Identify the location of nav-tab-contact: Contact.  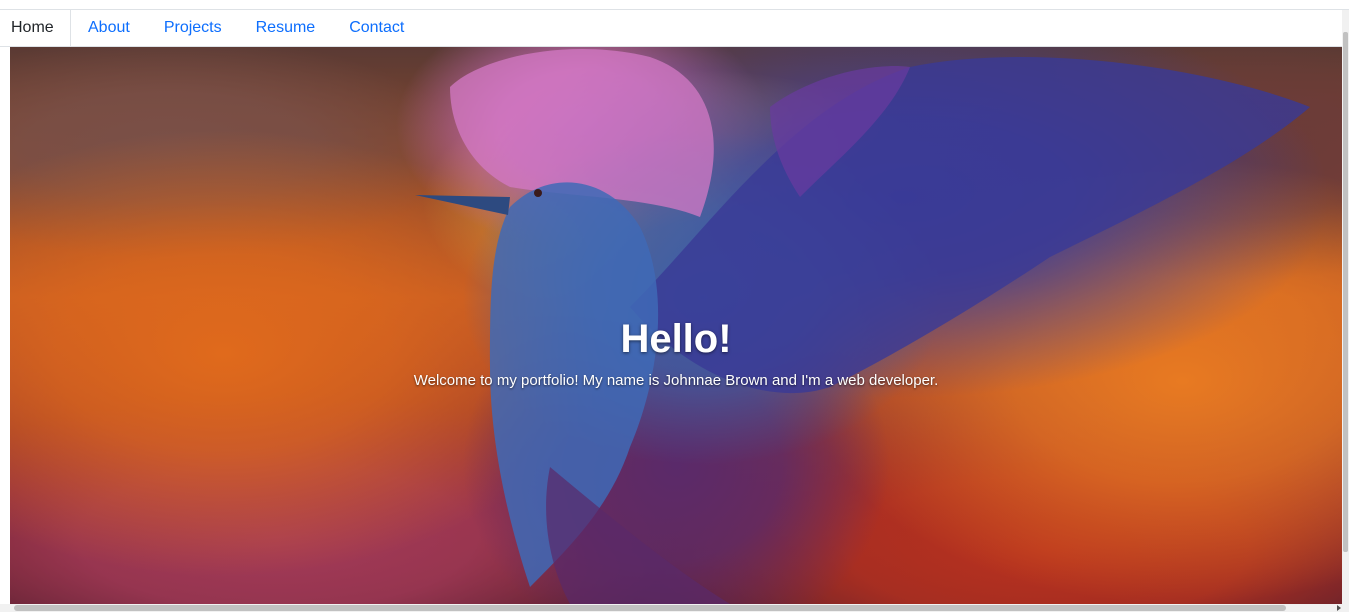
(376, 28).